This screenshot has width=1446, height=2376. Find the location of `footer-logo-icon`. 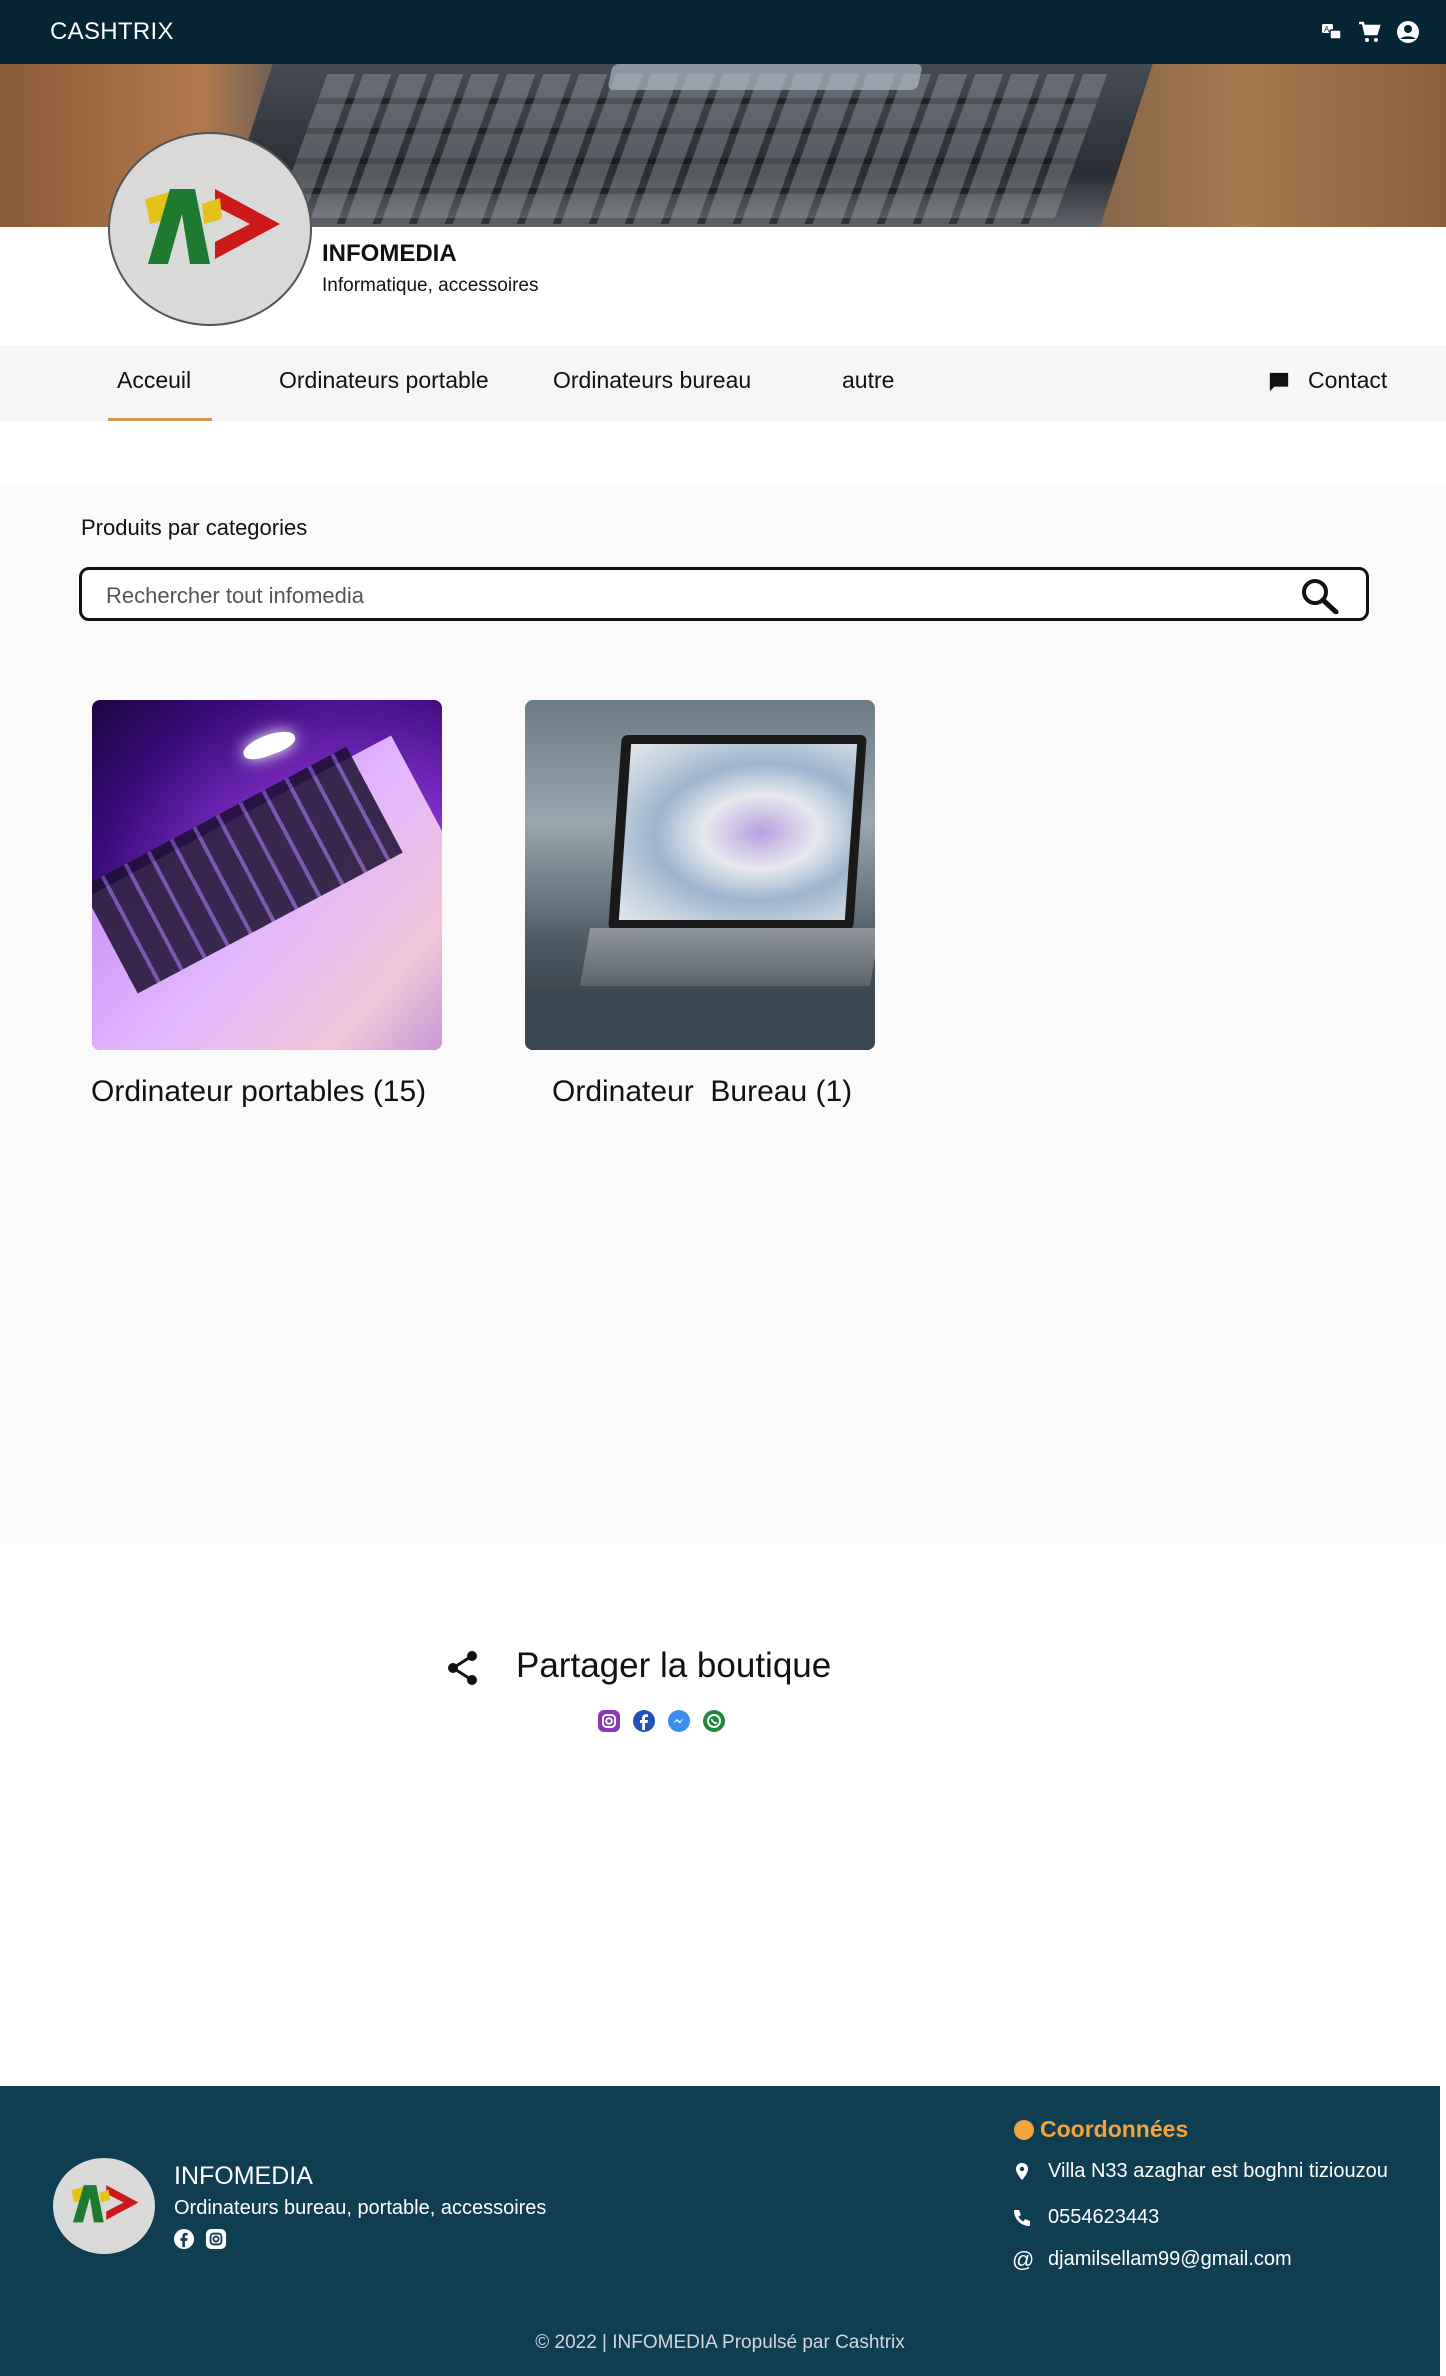

footer-logo-icon is located at coordinates (105, 2204).